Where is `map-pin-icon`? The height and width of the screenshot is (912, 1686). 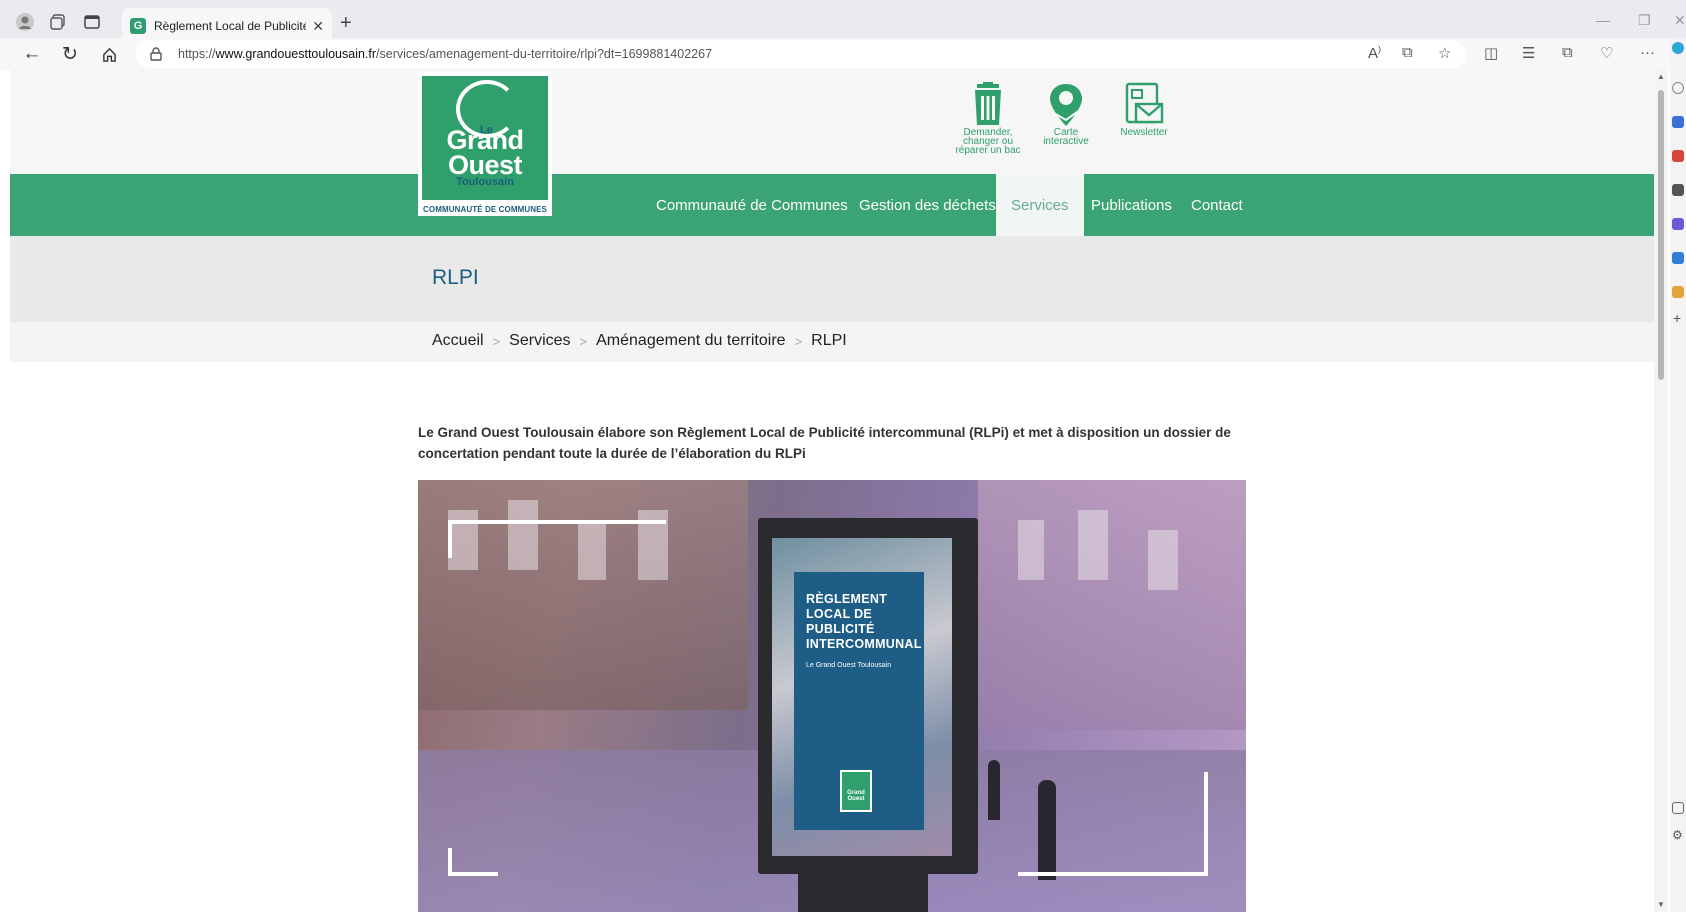 map-pin-icon is located at coordinates (1066, 104).